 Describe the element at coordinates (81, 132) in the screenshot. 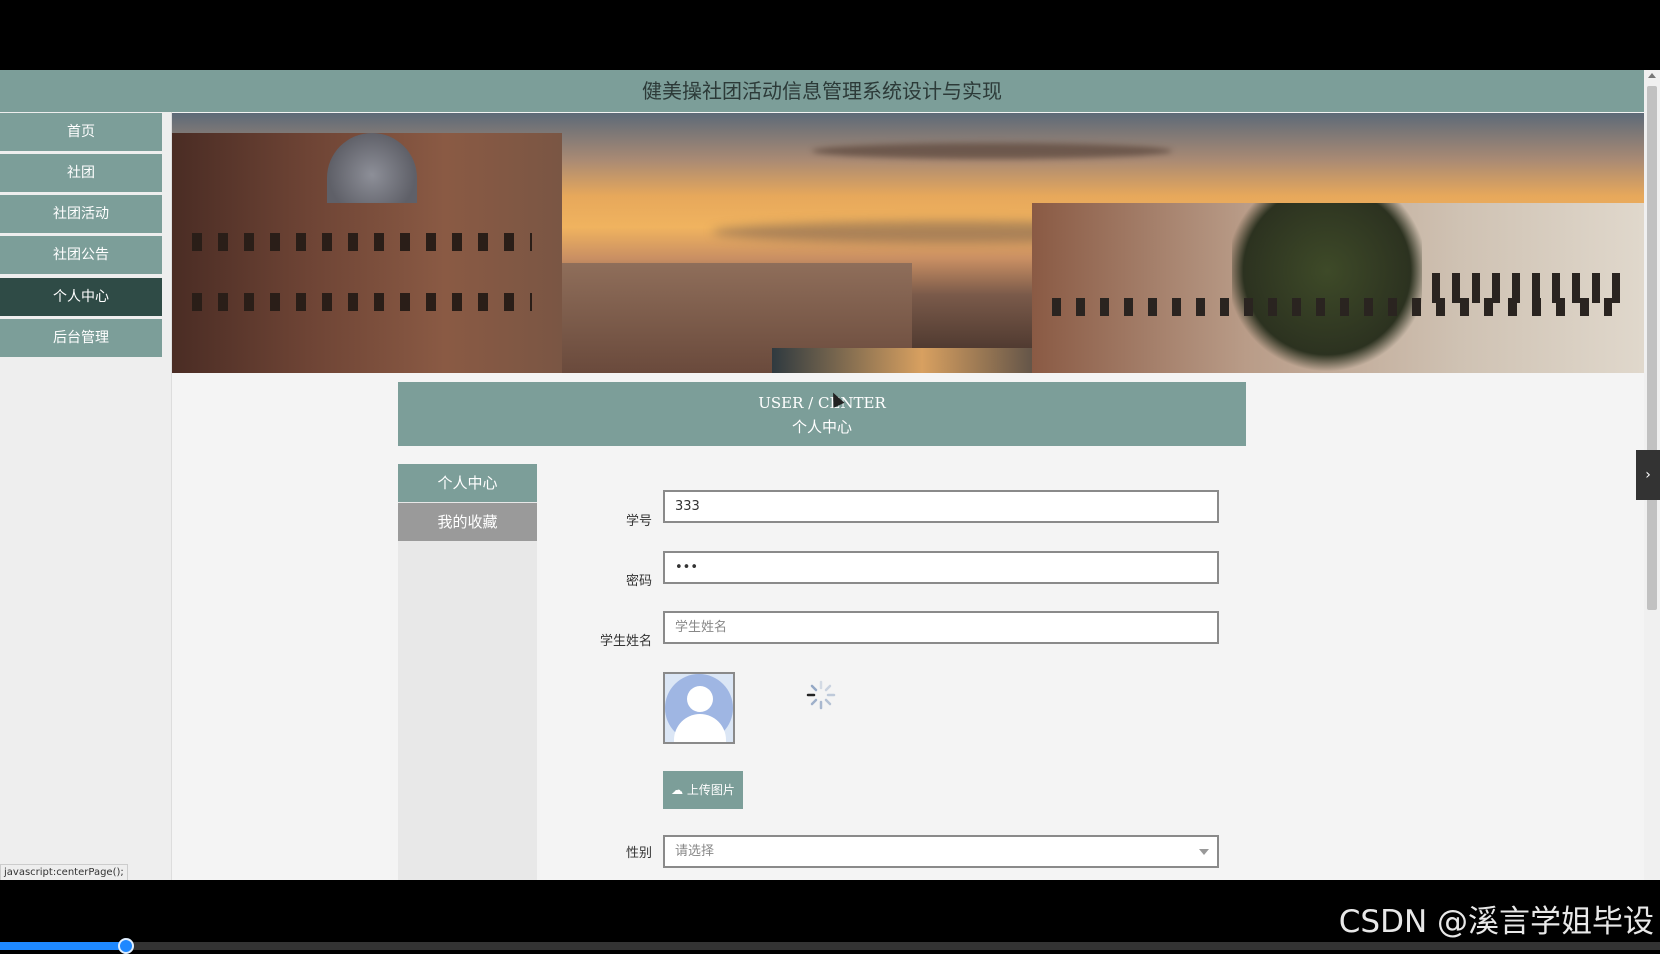

I see `nav-home: 首页` at that location.